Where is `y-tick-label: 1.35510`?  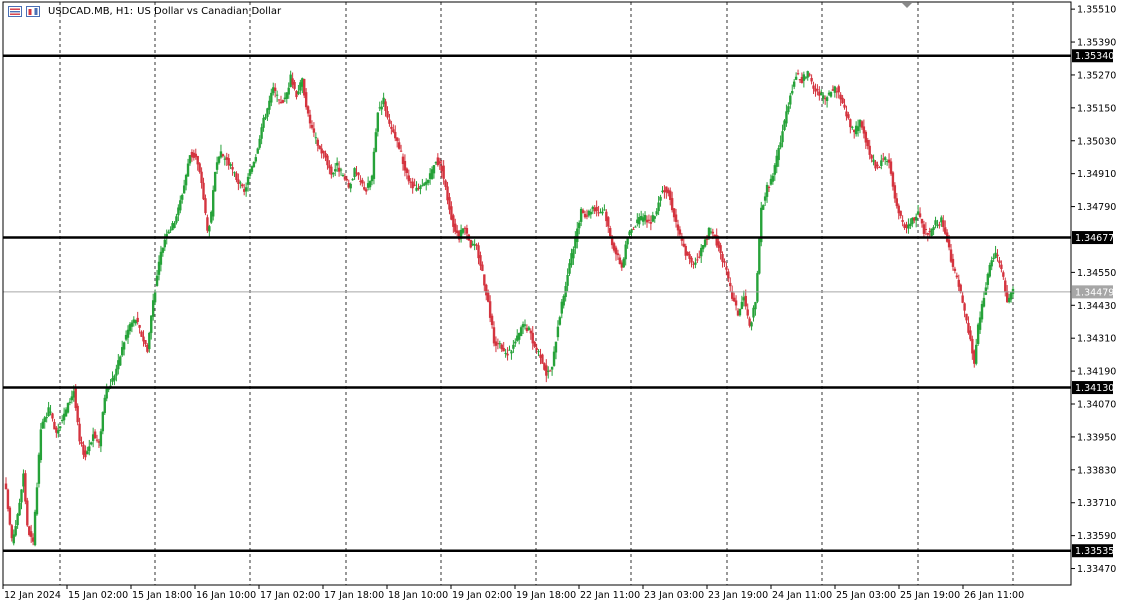
y-tick-label: 1.35510 is located at coordinates (1096, 10).